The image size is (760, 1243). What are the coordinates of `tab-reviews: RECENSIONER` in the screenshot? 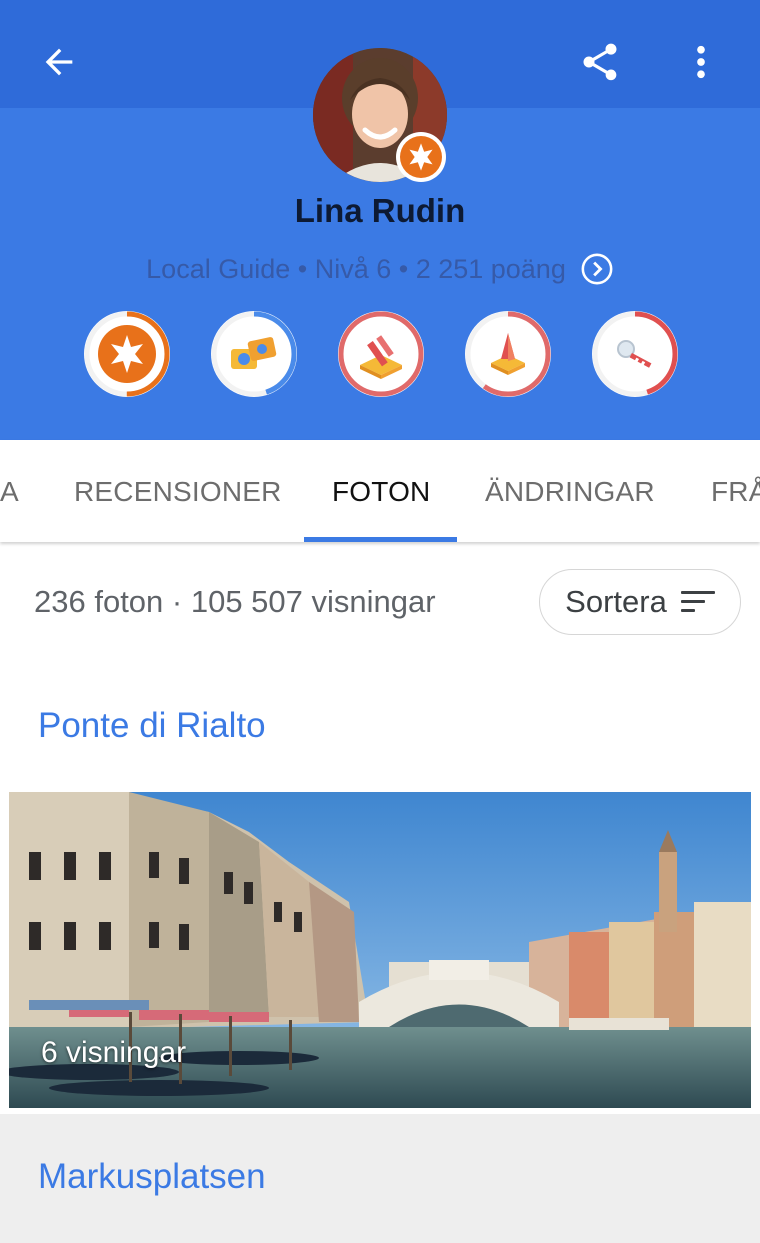 It's located at (178, 492).